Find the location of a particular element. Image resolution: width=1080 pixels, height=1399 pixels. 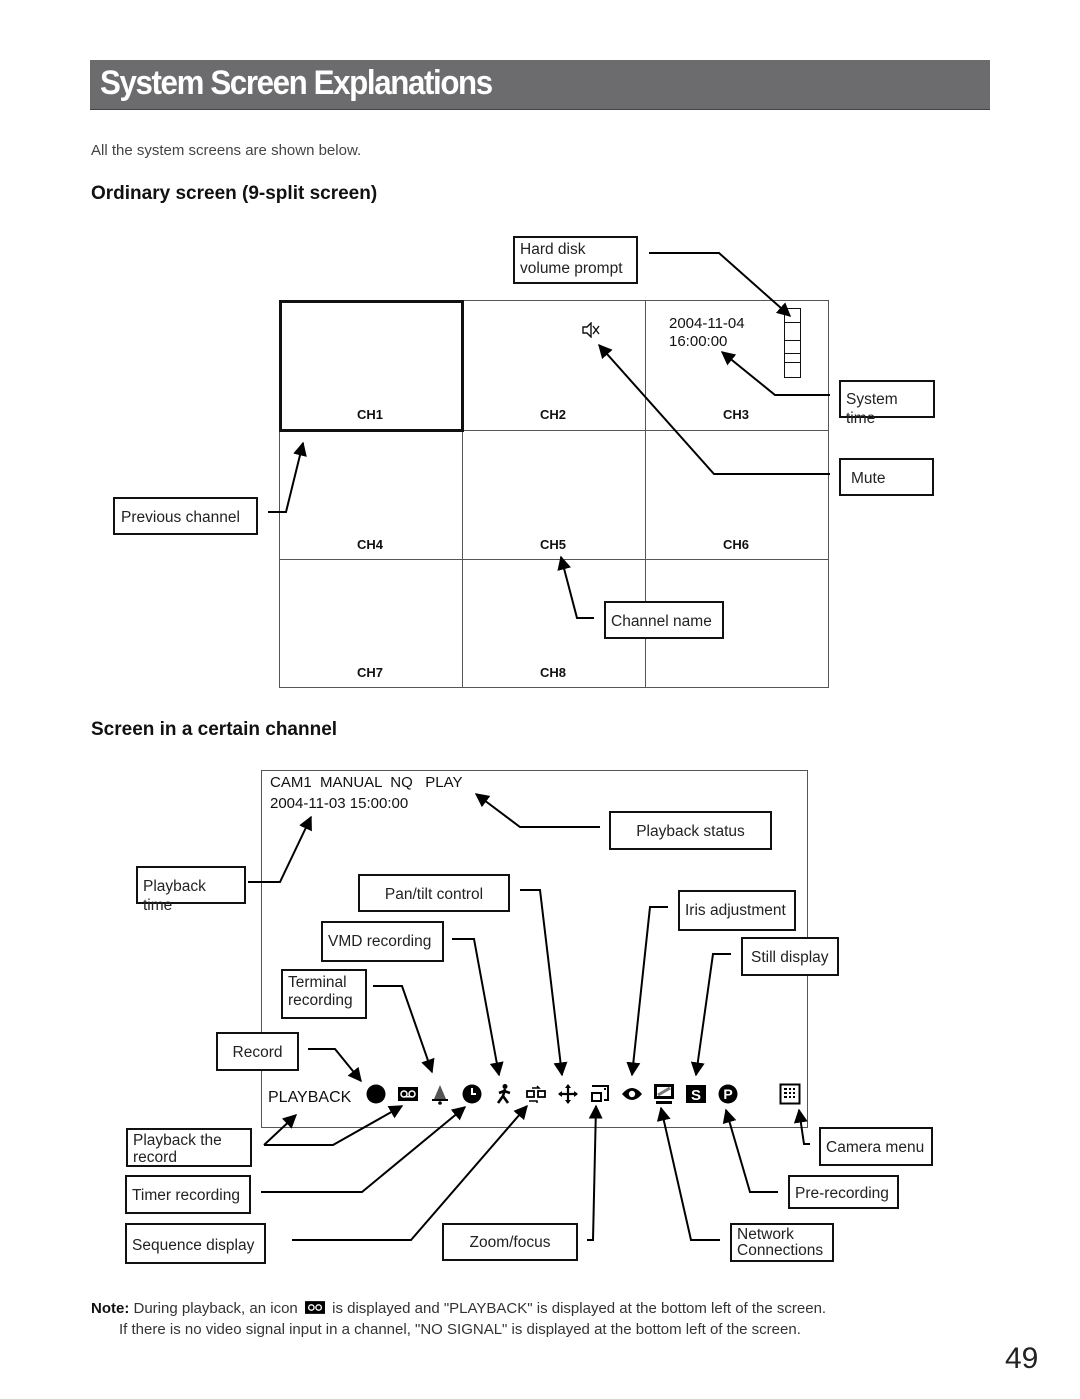

callout-network: Network Connections is located at coordinates (782, 1242).